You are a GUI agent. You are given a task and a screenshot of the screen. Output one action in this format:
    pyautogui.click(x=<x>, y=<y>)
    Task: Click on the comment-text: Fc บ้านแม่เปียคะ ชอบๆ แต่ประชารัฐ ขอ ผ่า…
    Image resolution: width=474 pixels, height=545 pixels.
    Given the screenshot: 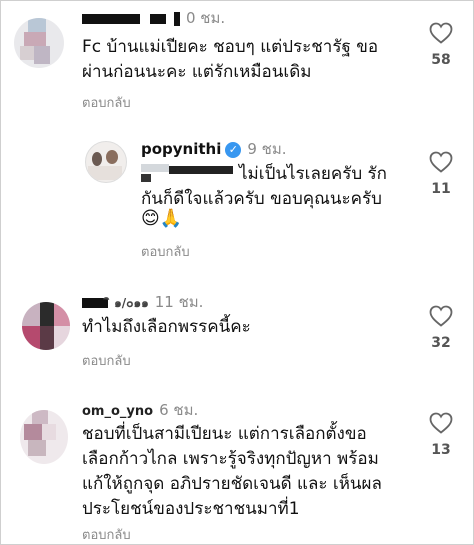 What is the action you would take?
    pyautogui.click(x=230, y=59)
    